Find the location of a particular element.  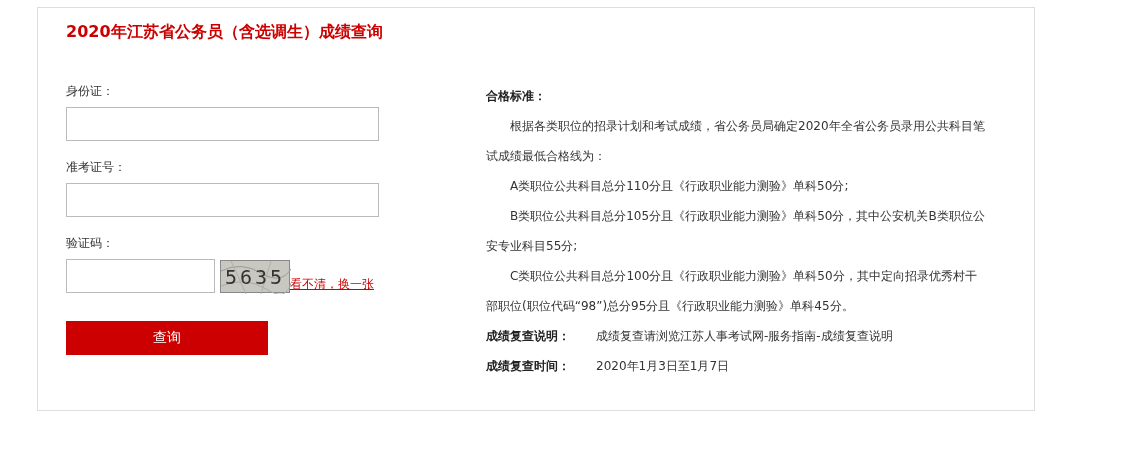

query-button: 查询 is located at coordinates (167, 338).